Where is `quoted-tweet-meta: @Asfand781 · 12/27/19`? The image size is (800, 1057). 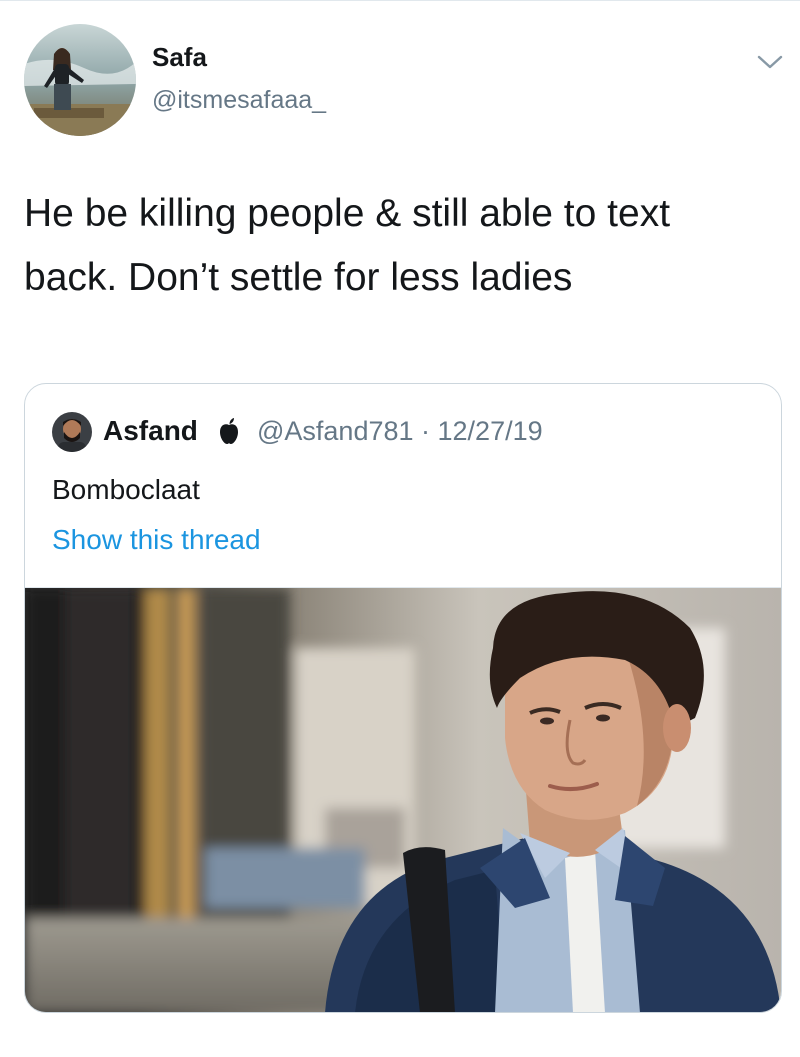 quoted-tweet-meta: @Asfand781 · 12/27/19 is located at coordinates (400, 431).